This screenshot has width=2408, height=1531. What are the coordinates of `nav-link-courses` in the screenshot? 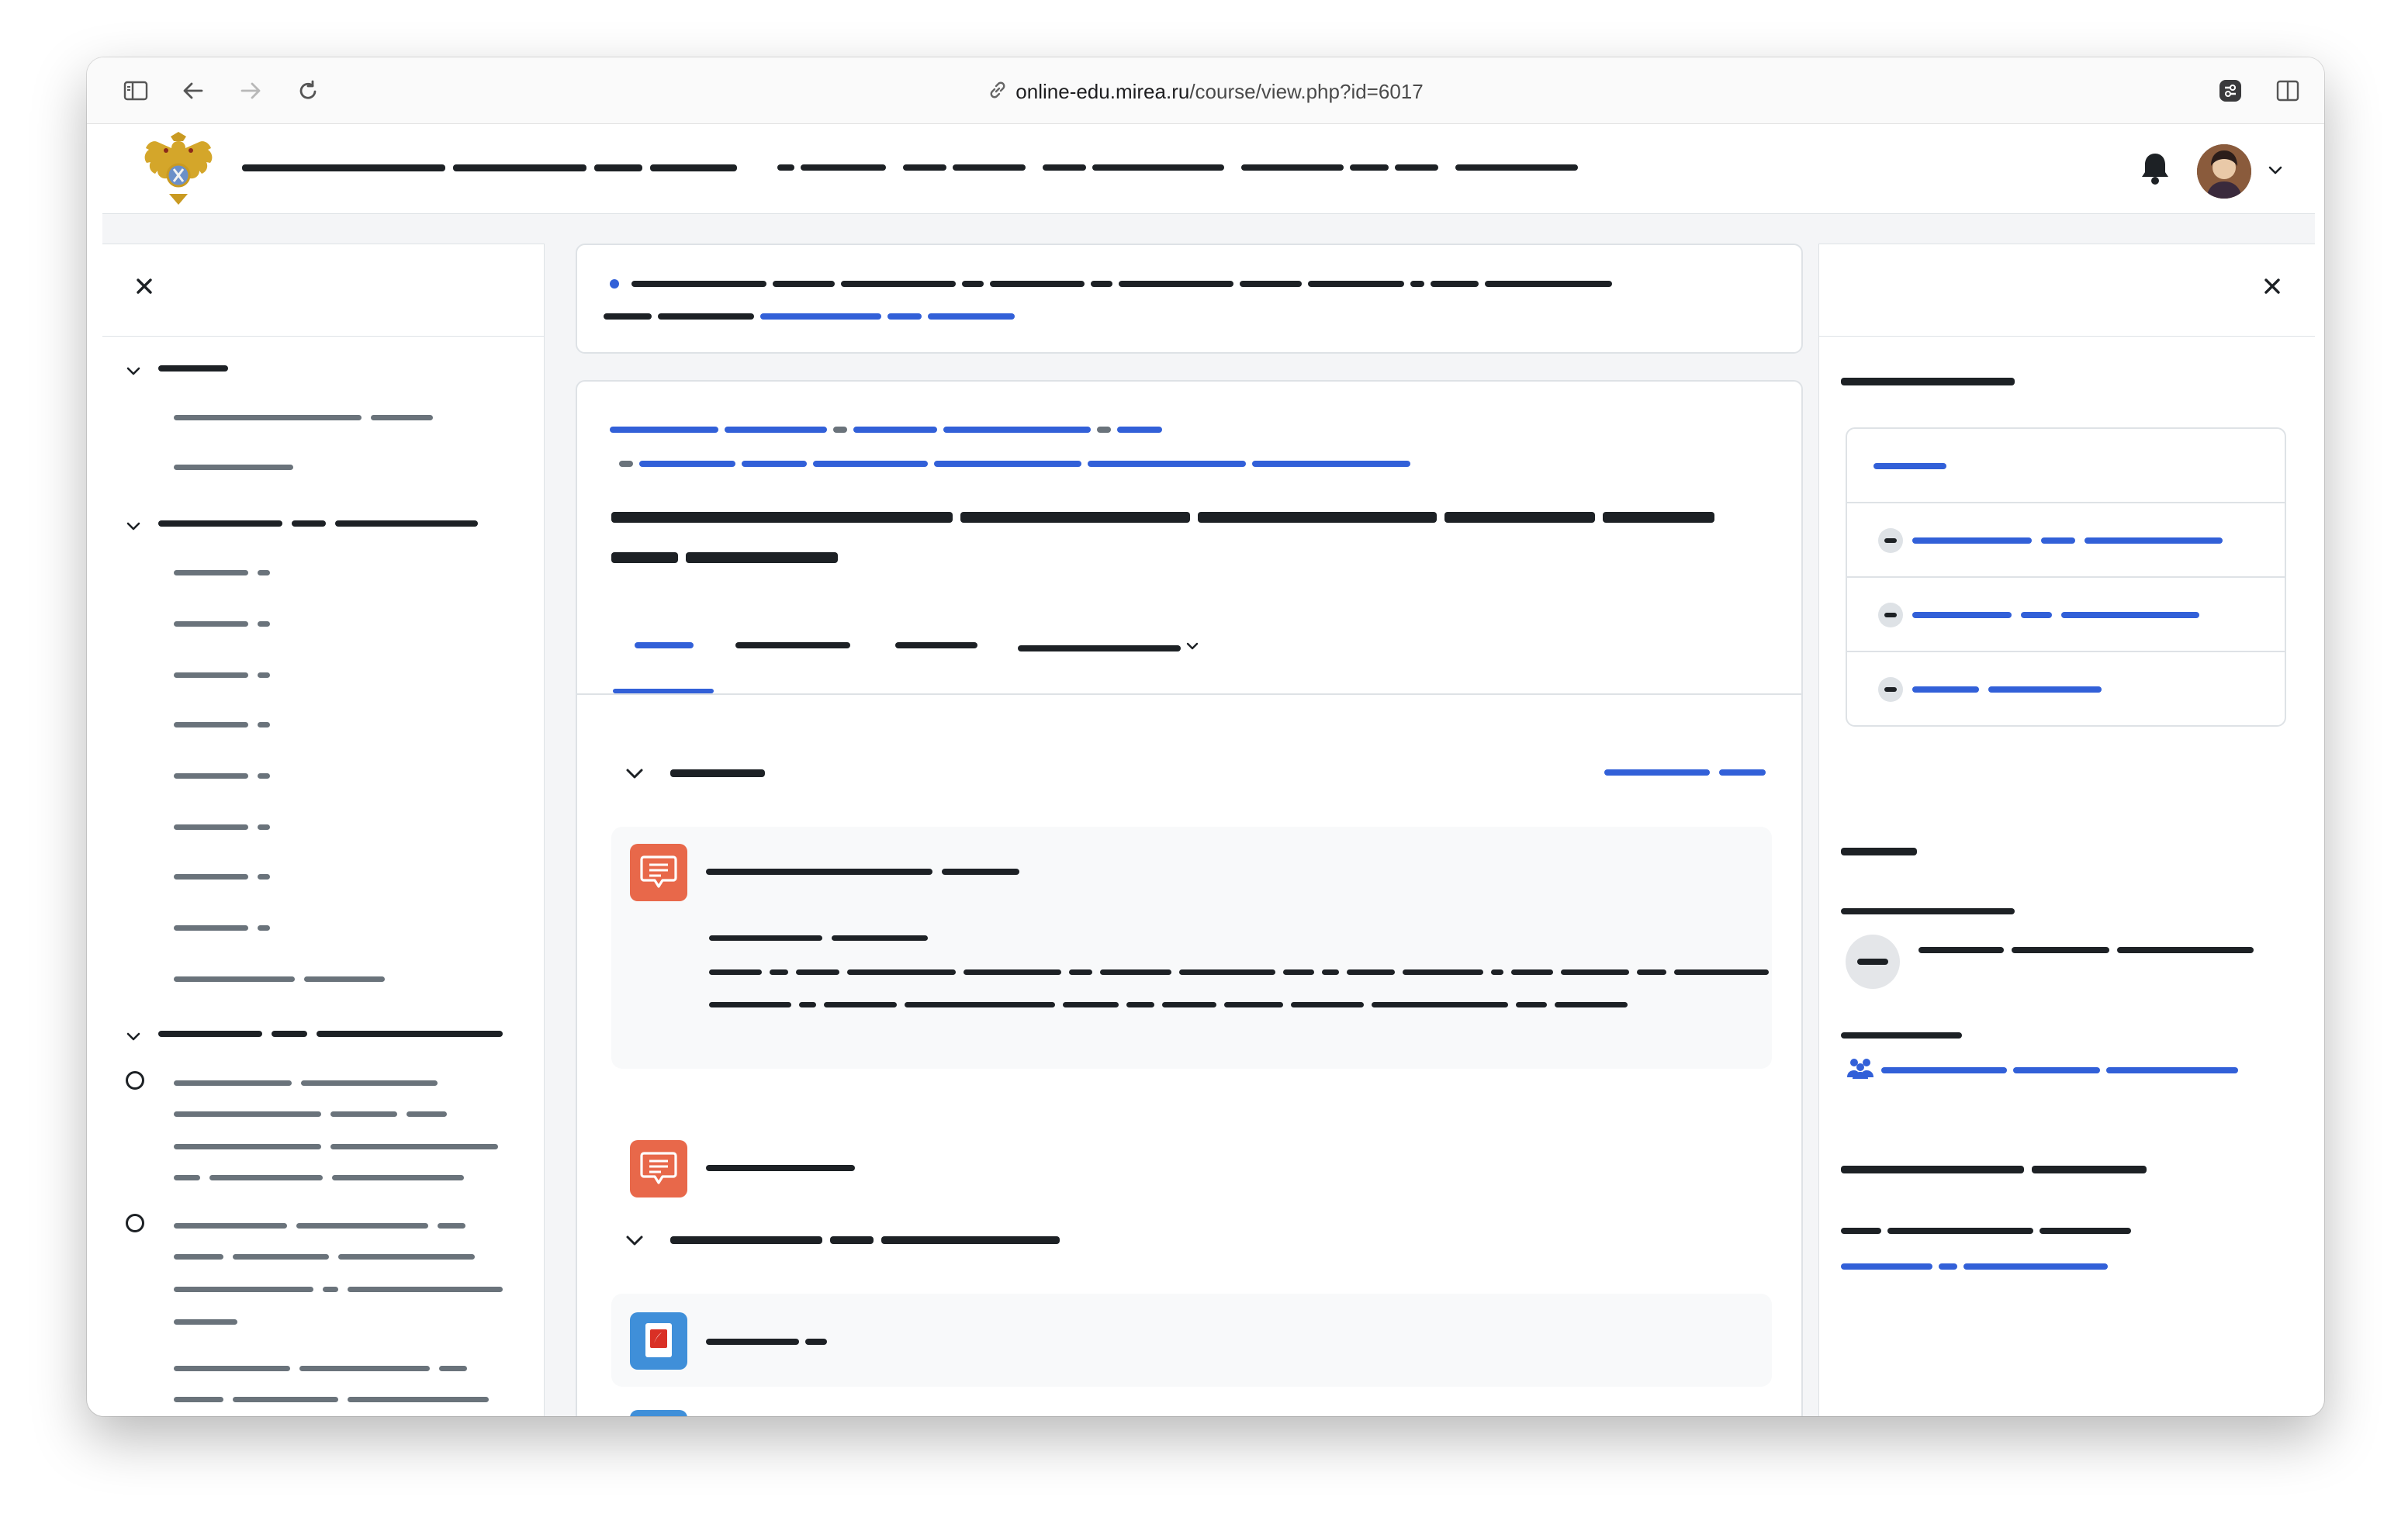 It's located at (1133, 167).